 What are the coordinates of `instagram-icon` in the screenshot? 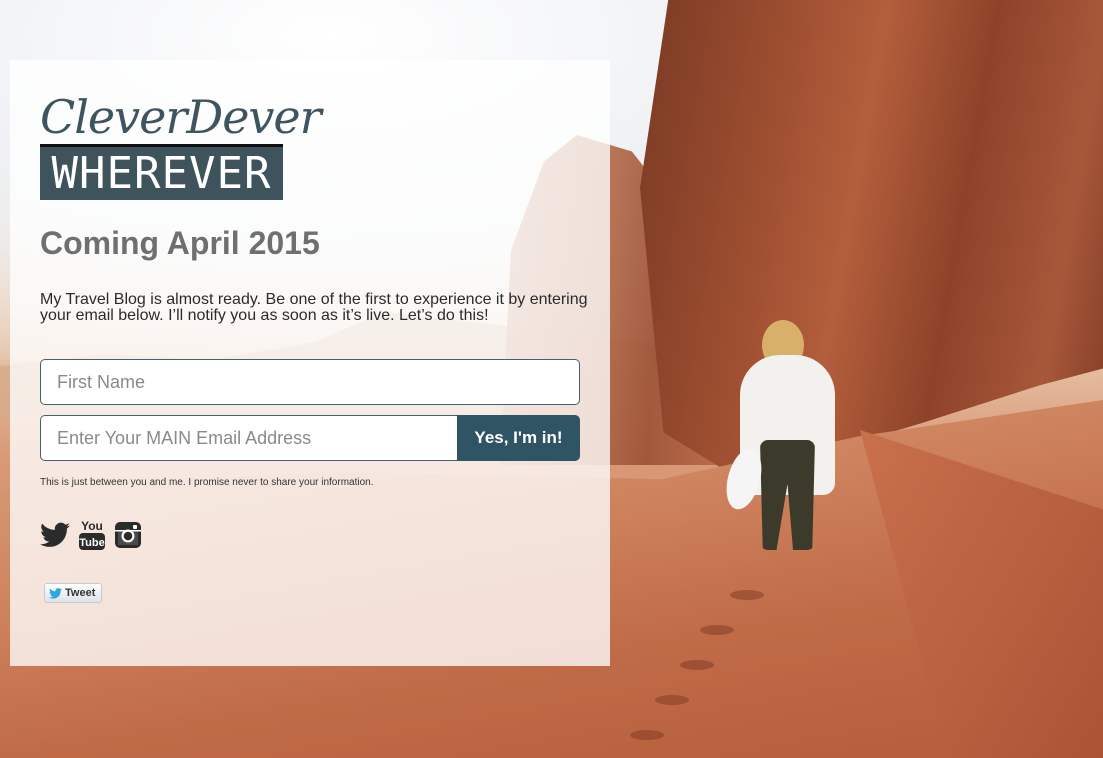 It's located at (128, 537).